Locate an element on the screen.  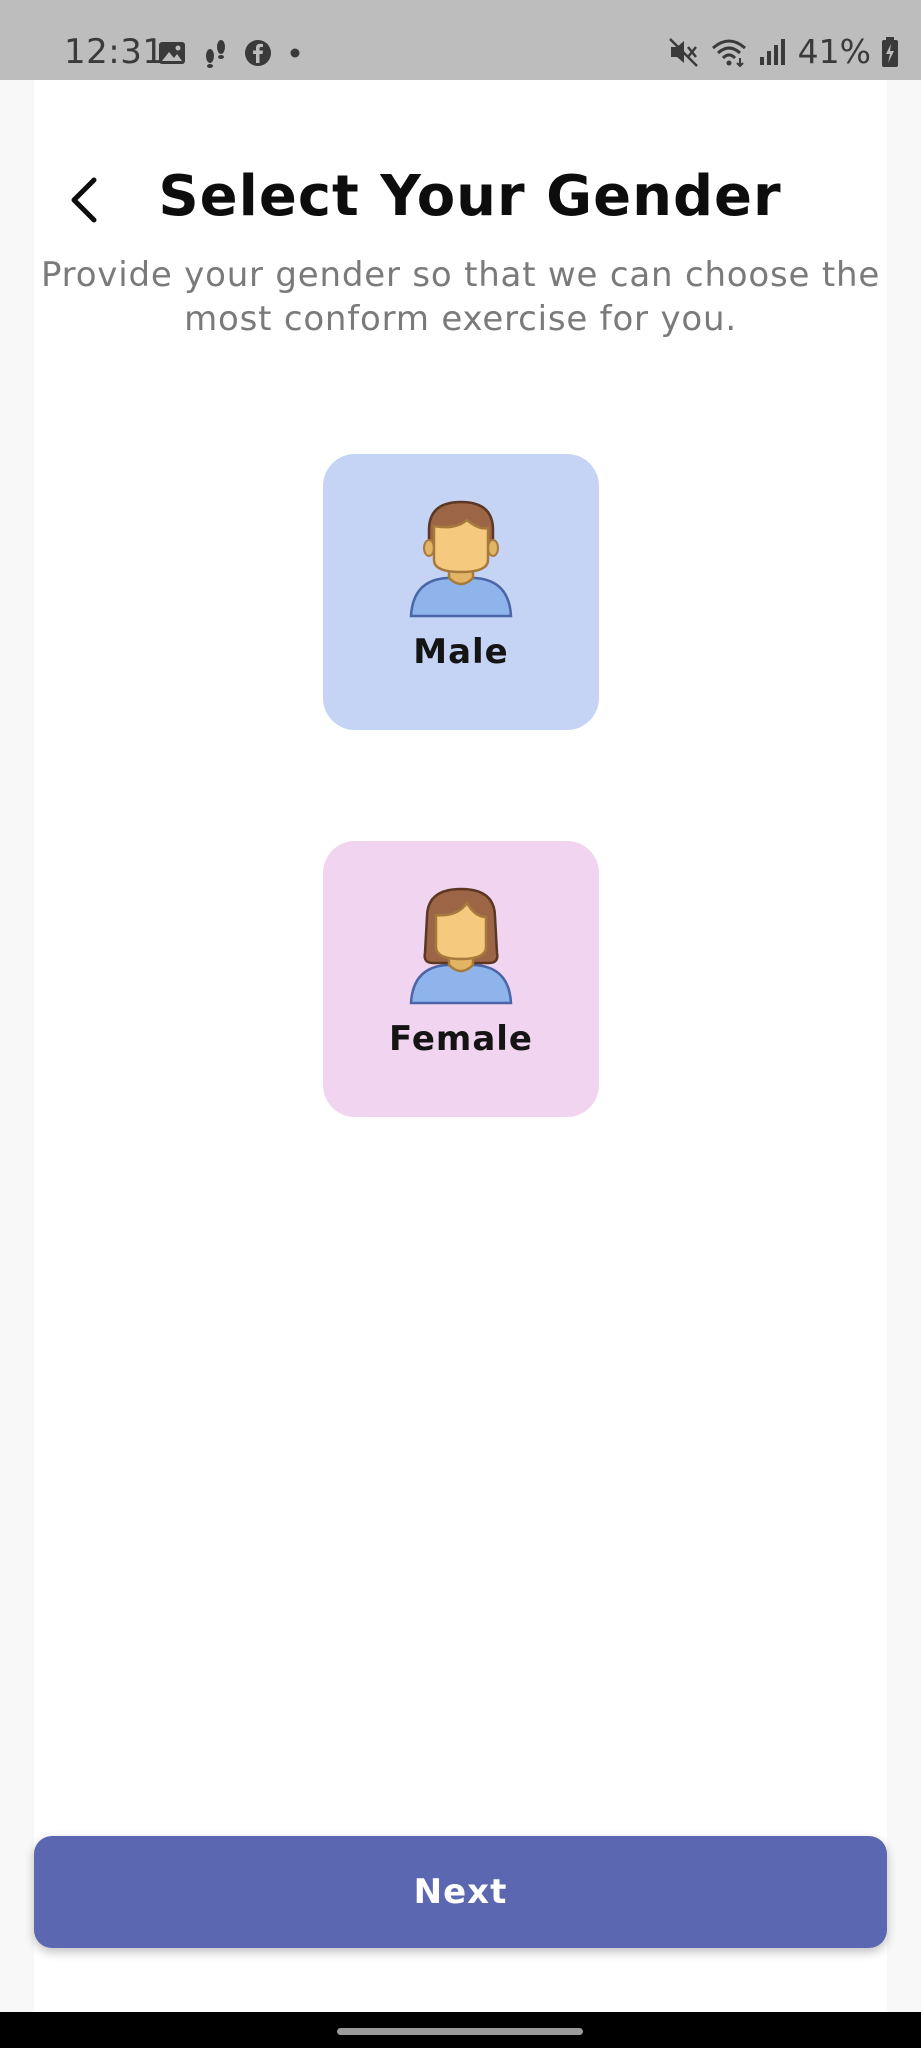
next-button: Next is located at coordinates (460, 1892).